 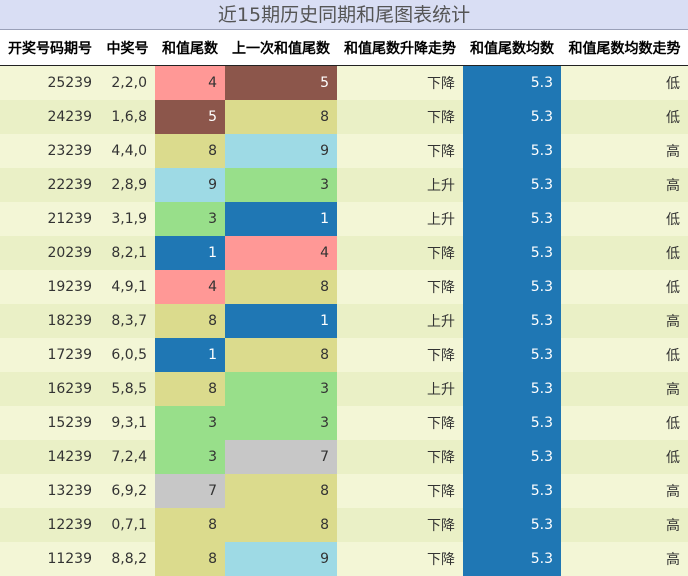 What do you see at coordinates (190, 117) in the screenshot?
I see `cell-tail: 5` at bounding box center [190, 117].